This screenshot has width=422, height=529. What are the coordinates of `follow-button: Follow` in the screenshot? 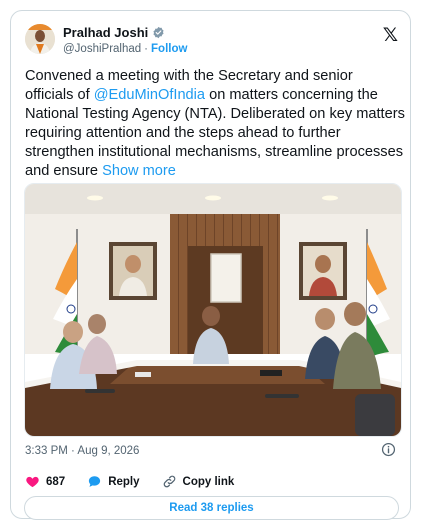 It's located at (169, 49).